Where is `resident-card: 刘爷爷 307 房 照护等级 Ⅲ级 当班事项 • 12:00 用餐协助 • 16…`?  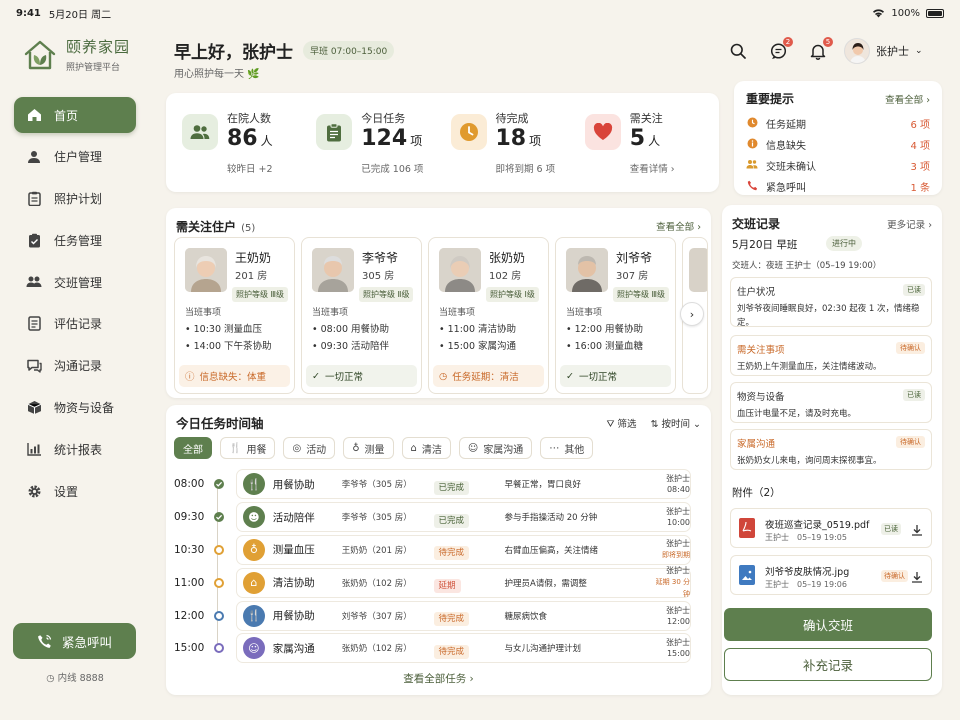
resident-card: 刘爷爷 307 房 照护等级 Ⅲ级 当班事项 • 12:00 用餐协助 • 16… is located at coordinates (615, 315).